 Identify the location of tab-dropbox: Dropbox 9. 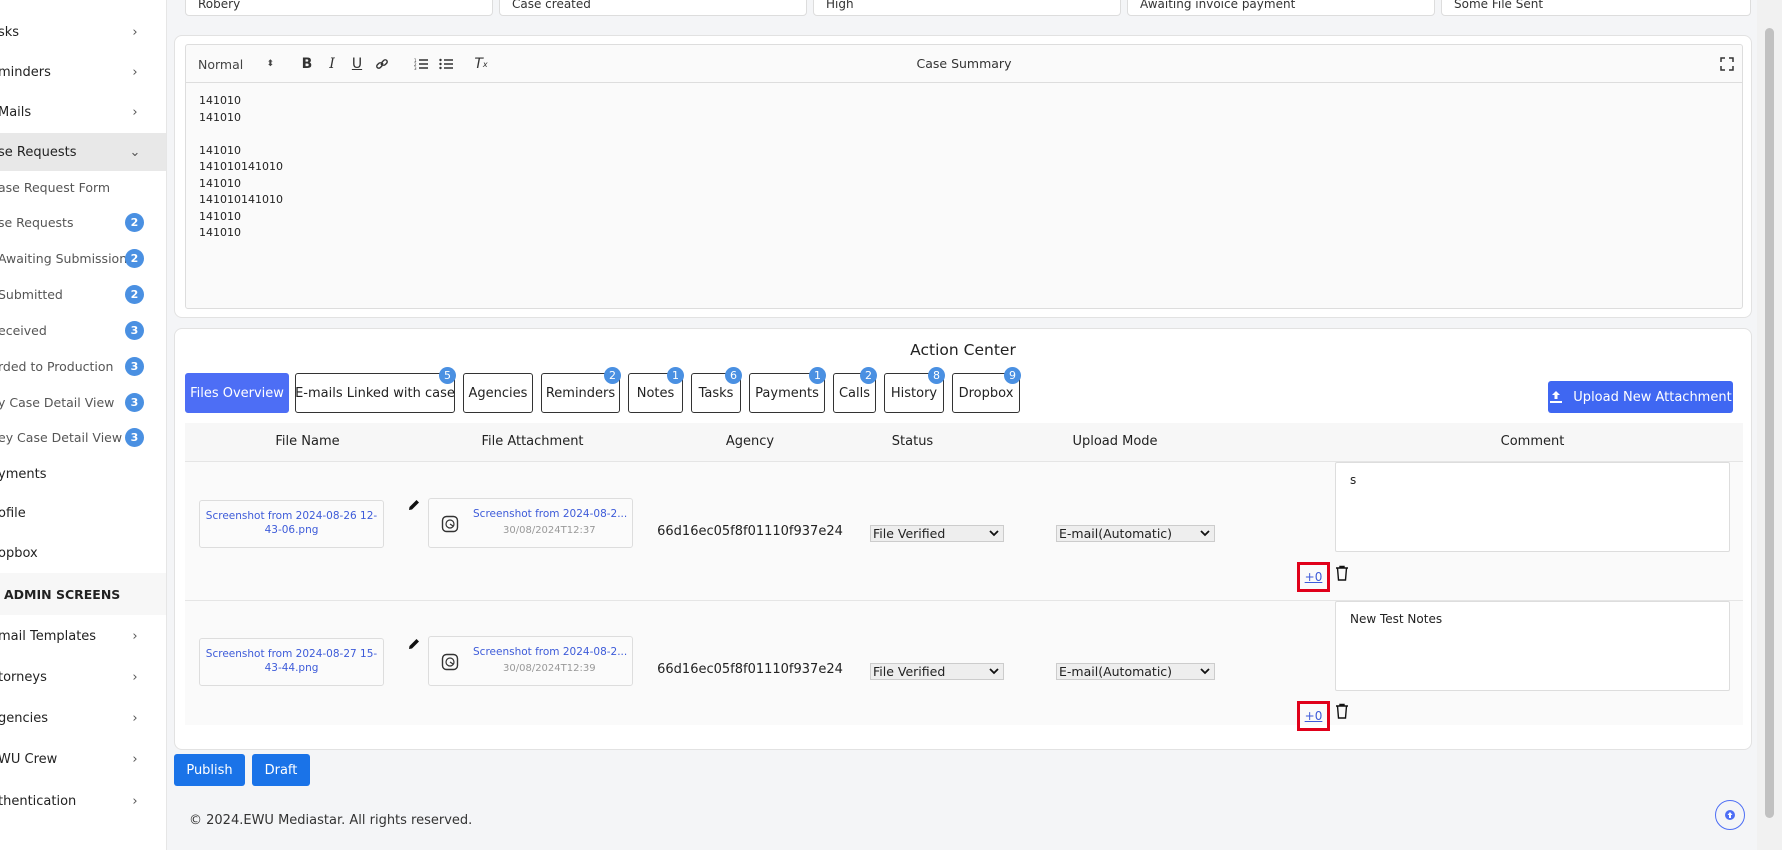
(986, 390).